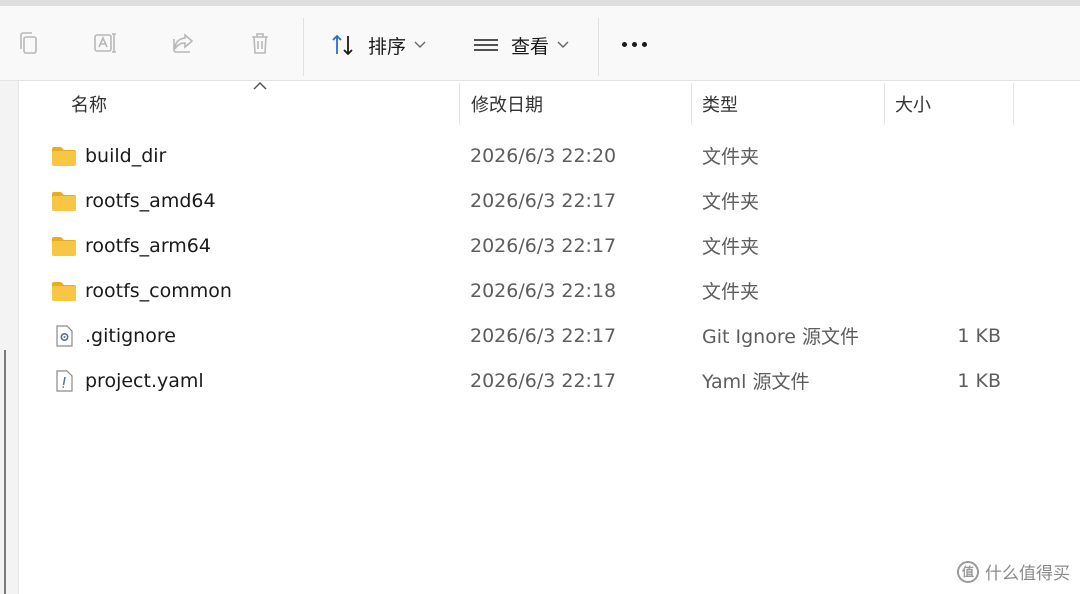 This screenshot has height=594, width=1080. What do you see at coordinates (530, 46) in the screenshot?
I see `view-label: 查看` at bounding box center [530, 46].